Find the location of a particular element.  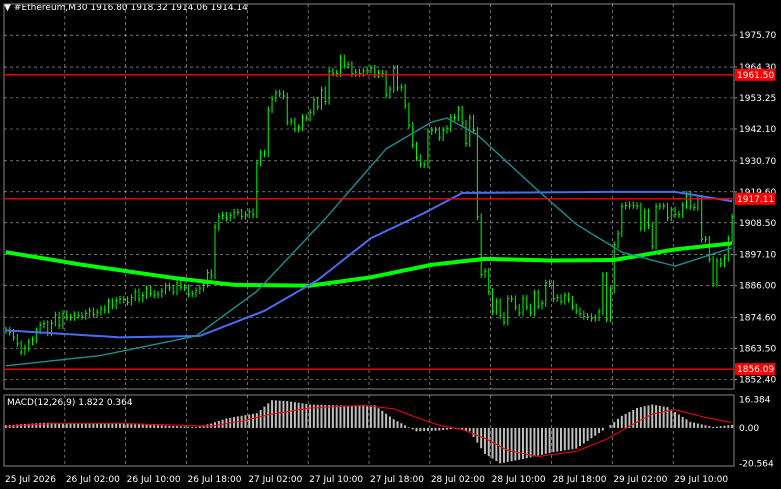

time-tick-label: 26 Jul 02:00 is located at coordinates (93, 480).